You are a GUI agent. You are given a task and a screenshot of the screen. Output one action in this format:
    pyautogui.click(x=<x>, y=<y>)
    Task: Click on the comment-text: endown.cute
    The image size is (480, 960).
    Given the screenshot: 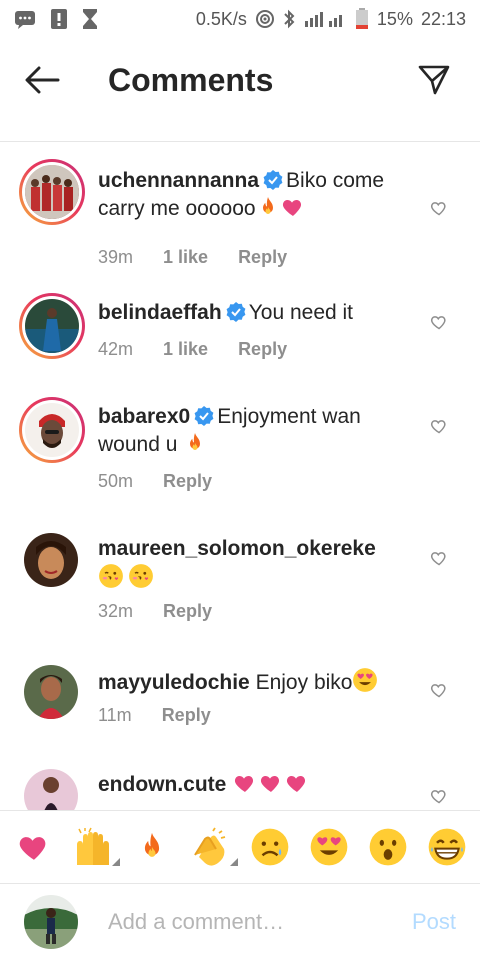 What is the action you would take?
    pyautogui.click(x=258, y=785)
    